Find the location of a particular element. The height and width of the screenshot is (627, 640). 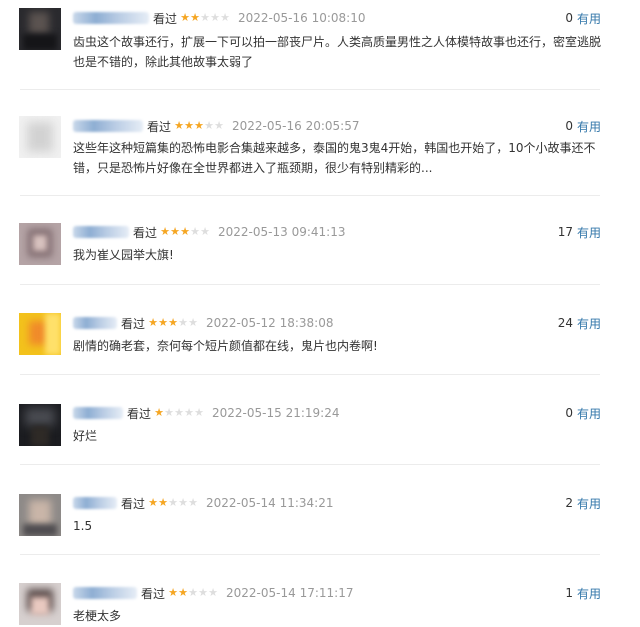

comment-meta: 看过 ★ ★ ★ ★ ★ 2022-05-13 09:41:13 is located at coordinates (209, 232).